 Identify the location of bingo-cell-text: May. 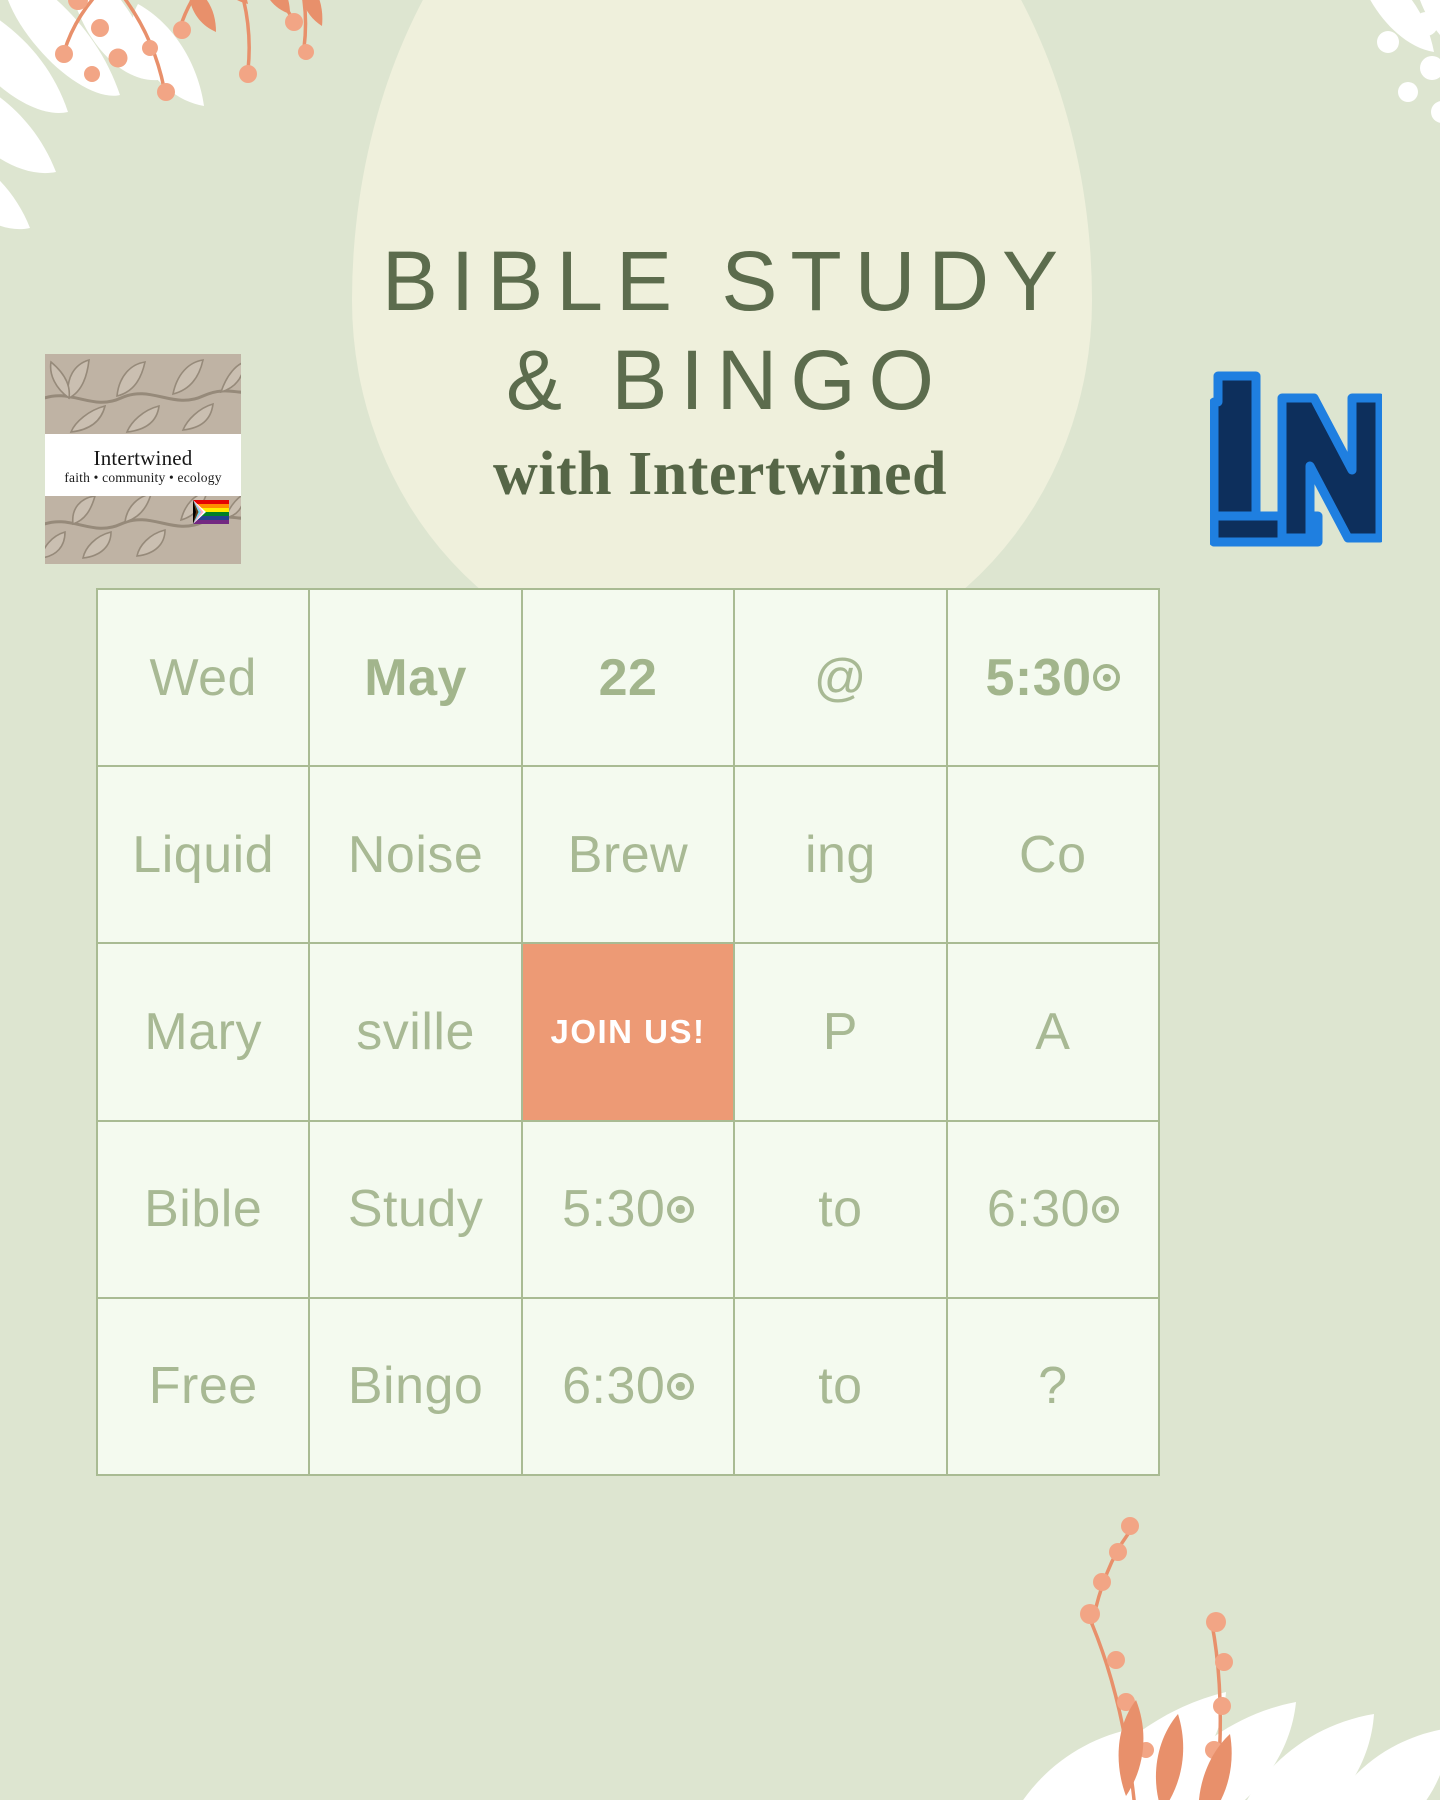
(415, 677).